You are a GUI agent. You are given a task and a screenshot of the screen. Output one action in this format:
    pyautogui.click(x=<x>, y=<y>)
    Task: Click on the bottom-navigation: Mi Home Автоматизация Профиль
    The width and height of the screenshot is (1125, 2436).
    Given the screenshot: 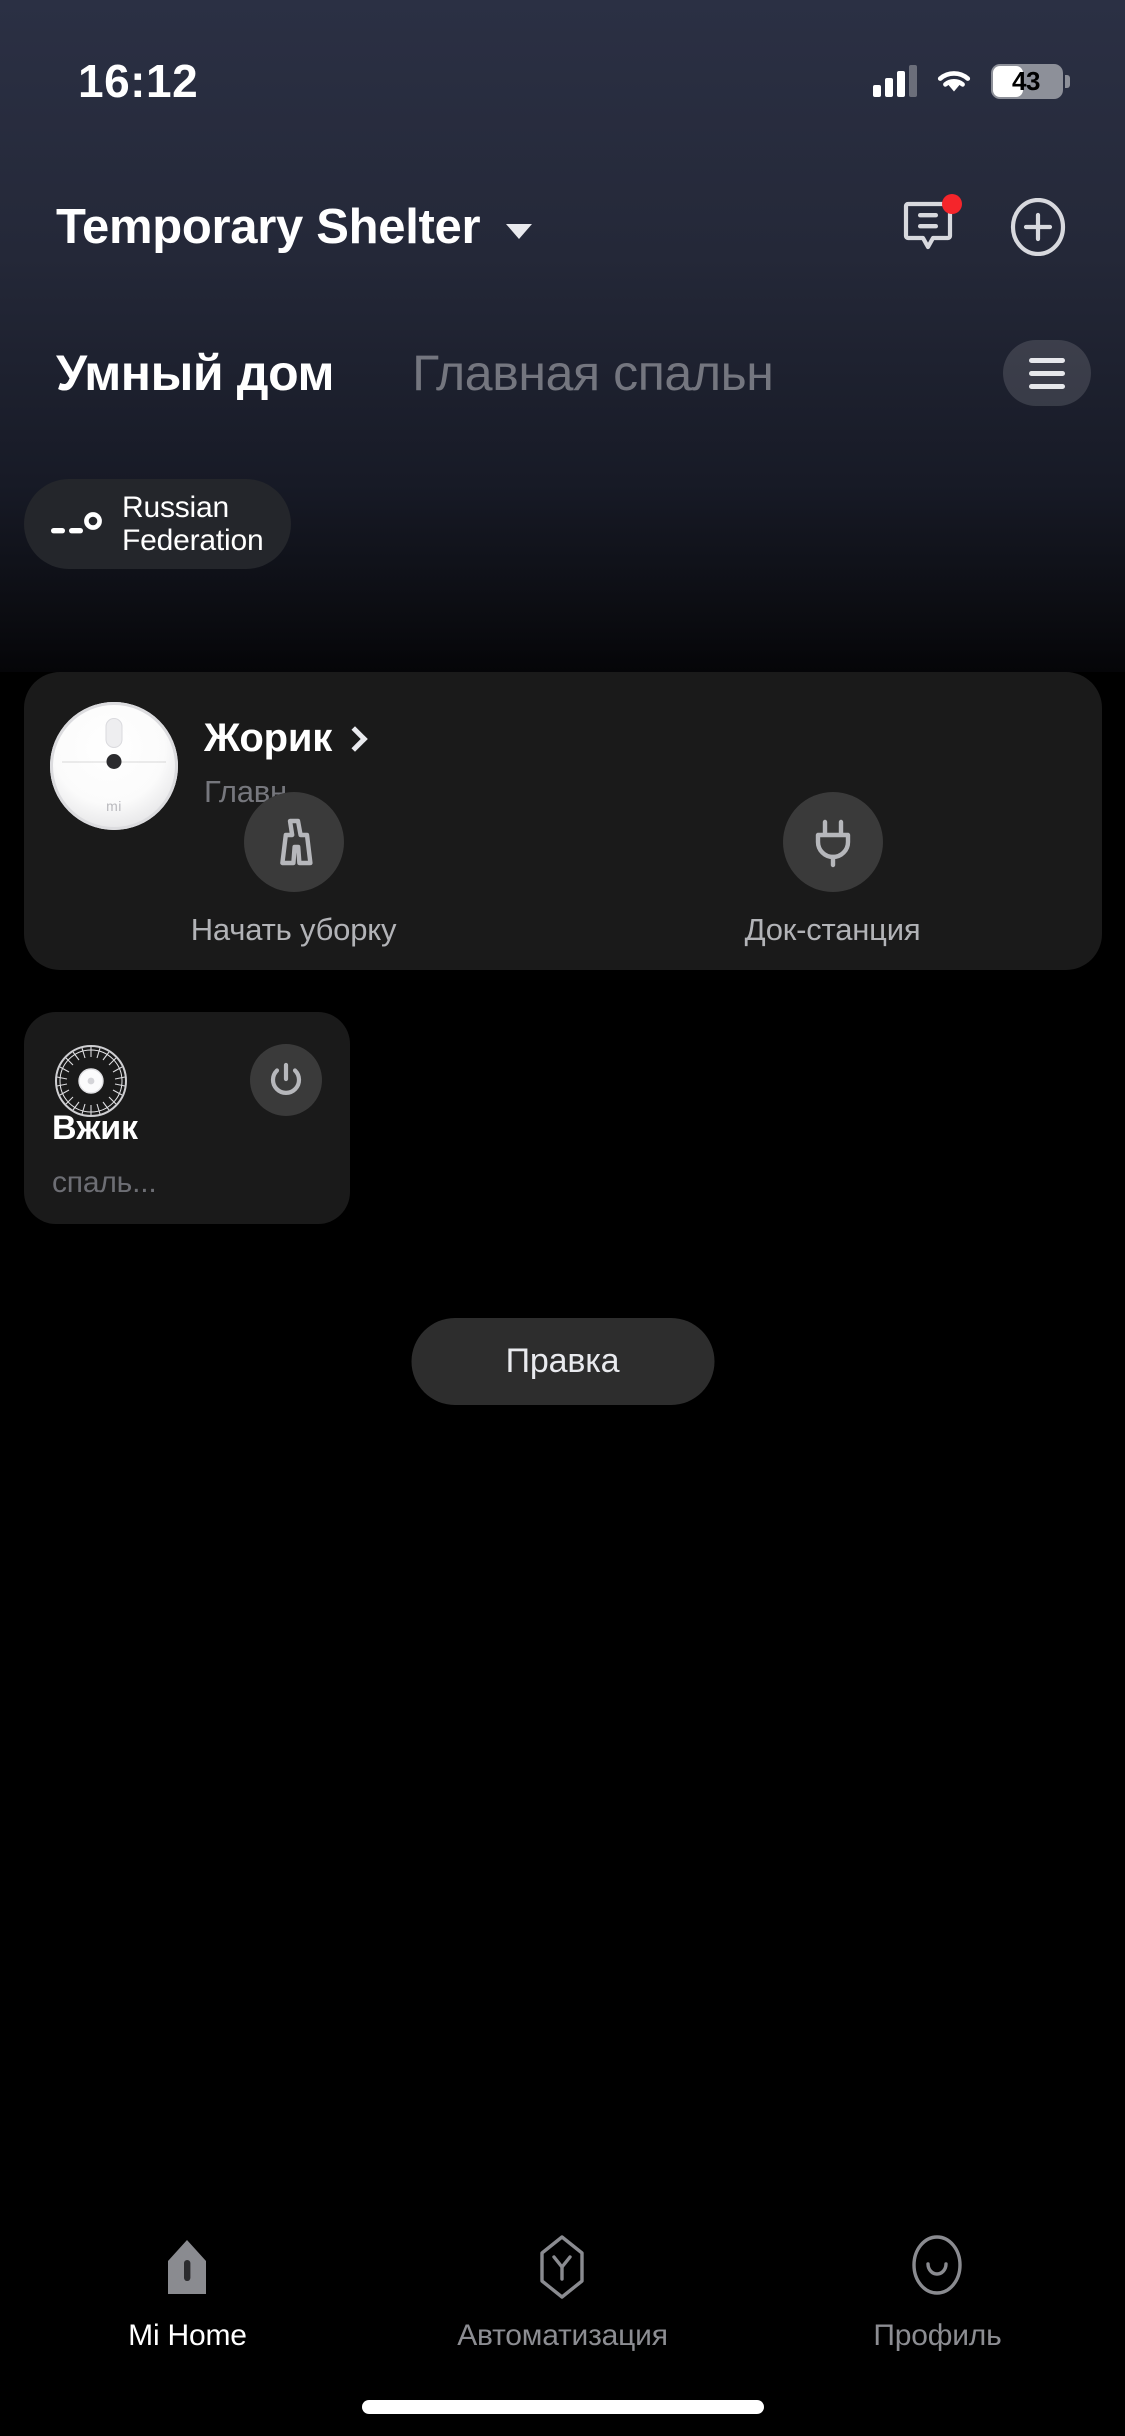 What is the action you would take?
    pyautogui.click(x=562, y=2318)
    